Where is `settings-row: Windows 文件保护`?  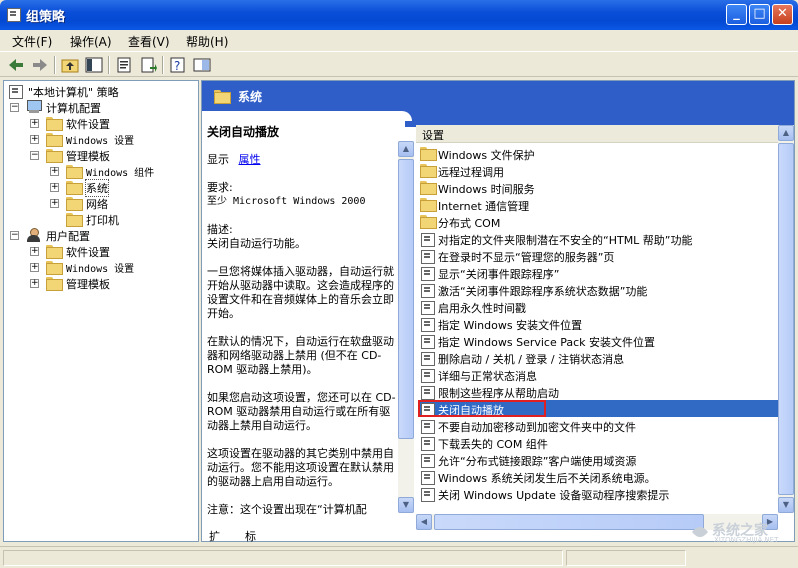 settings-row: Windows 文件保护 is located at coordinates (598, 153).